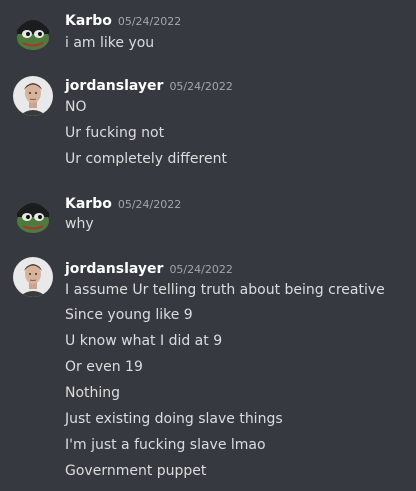  What do you see at coordinates (93, 393) in the screenshot?
I see `message-text: Nothing` at bounding box center [93, 393].